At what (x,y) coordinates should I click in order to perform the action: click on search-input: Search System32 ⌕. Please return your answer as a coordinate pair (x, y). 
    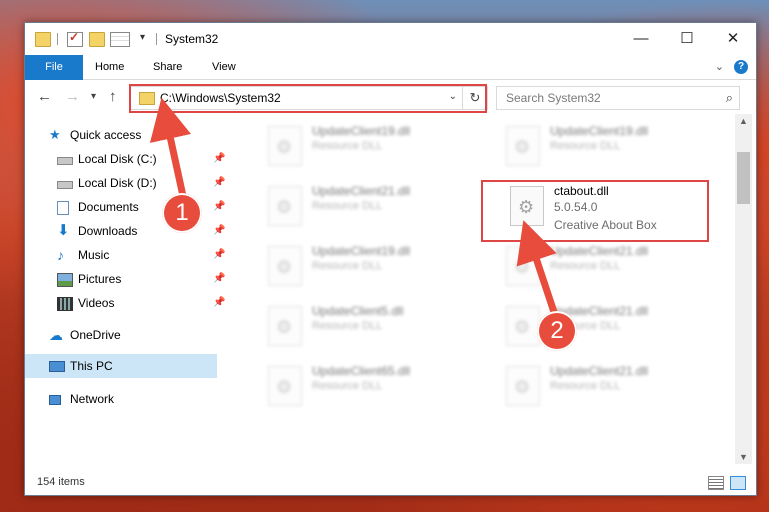
    Looking at the image, I should click on (618, 98).